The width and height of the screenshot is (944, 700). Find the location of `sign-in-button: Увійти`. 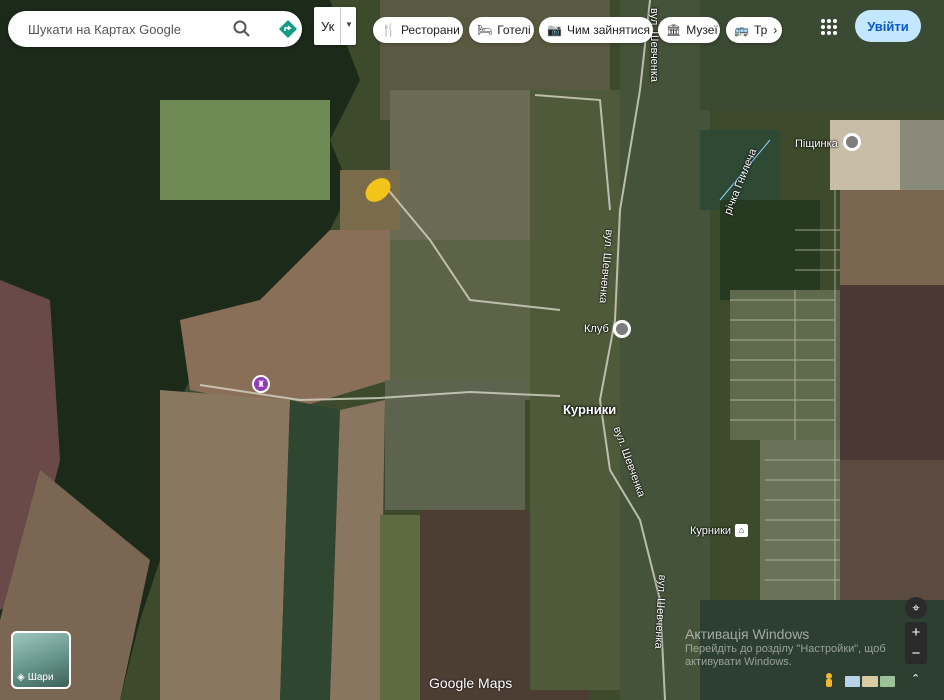

sign-in-button: Увійти is located at coordinates (888, 26).